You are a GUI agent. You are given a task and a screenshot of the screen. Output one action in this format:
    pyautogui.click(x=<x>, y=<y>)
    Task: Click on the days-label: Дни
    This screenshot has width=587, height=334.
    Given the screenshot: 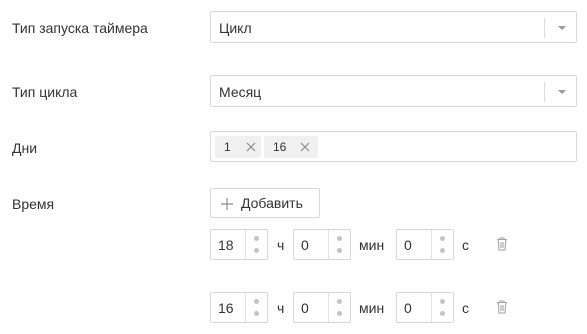 What is the action you would take?
    pyautogui.click(x=25, y=148)
    